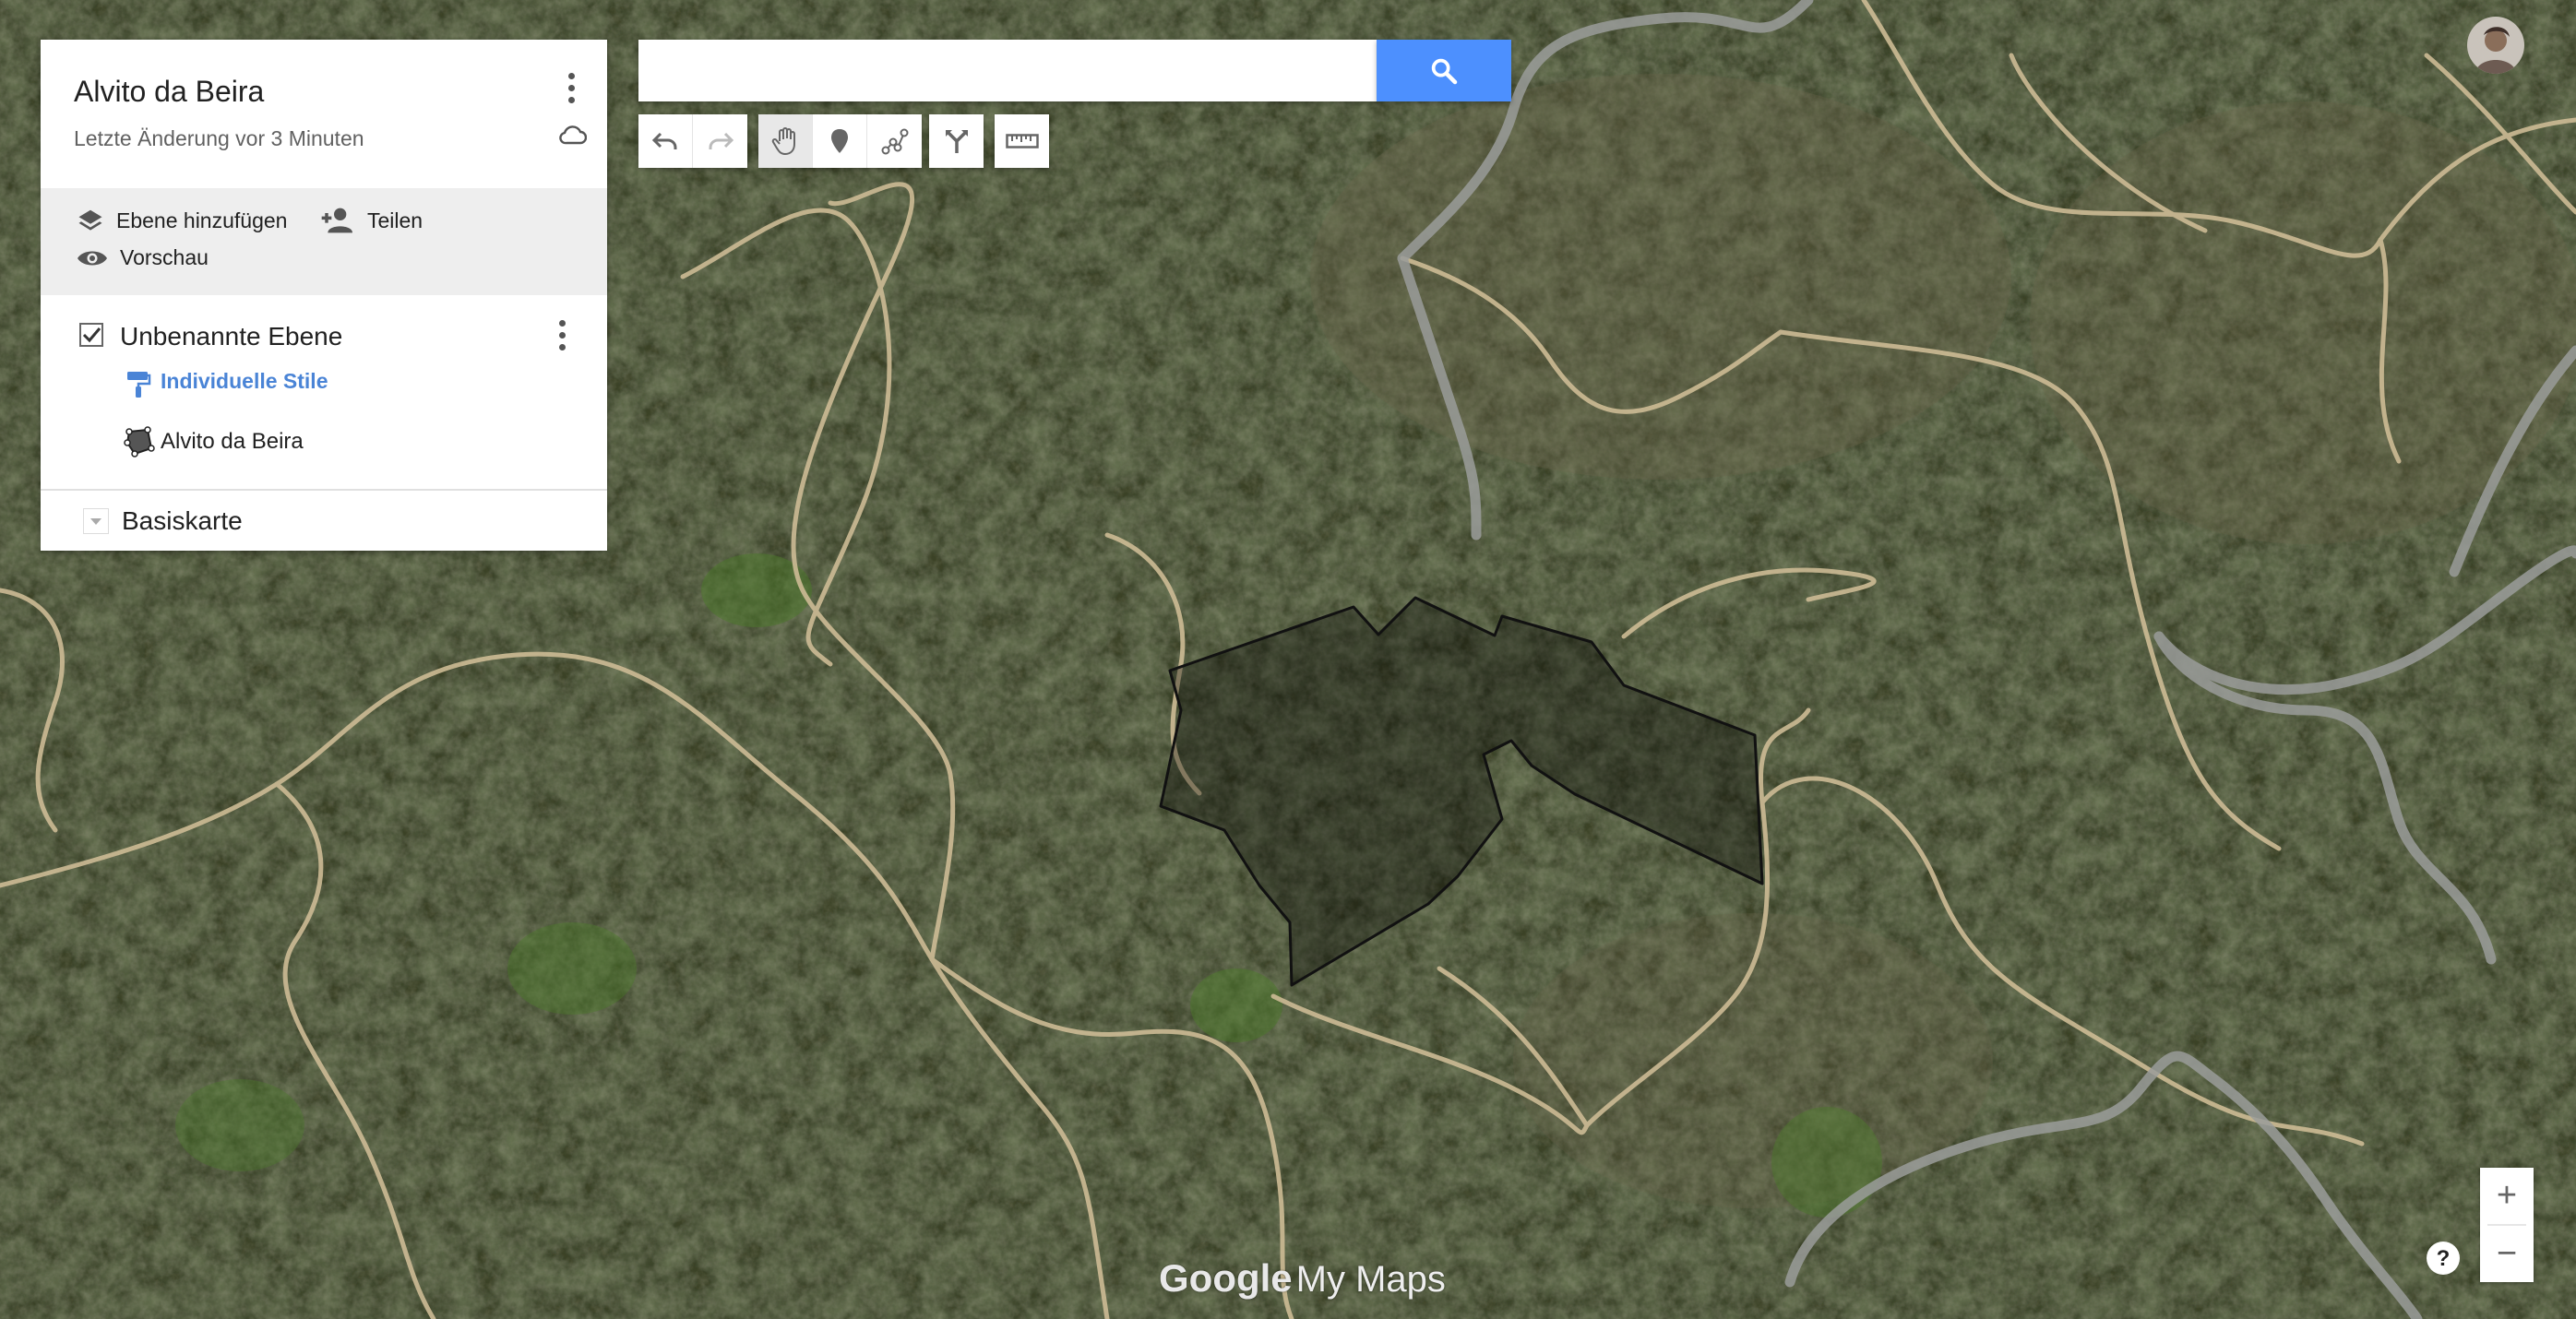  I want to click on route-icon, so click(956, 141).